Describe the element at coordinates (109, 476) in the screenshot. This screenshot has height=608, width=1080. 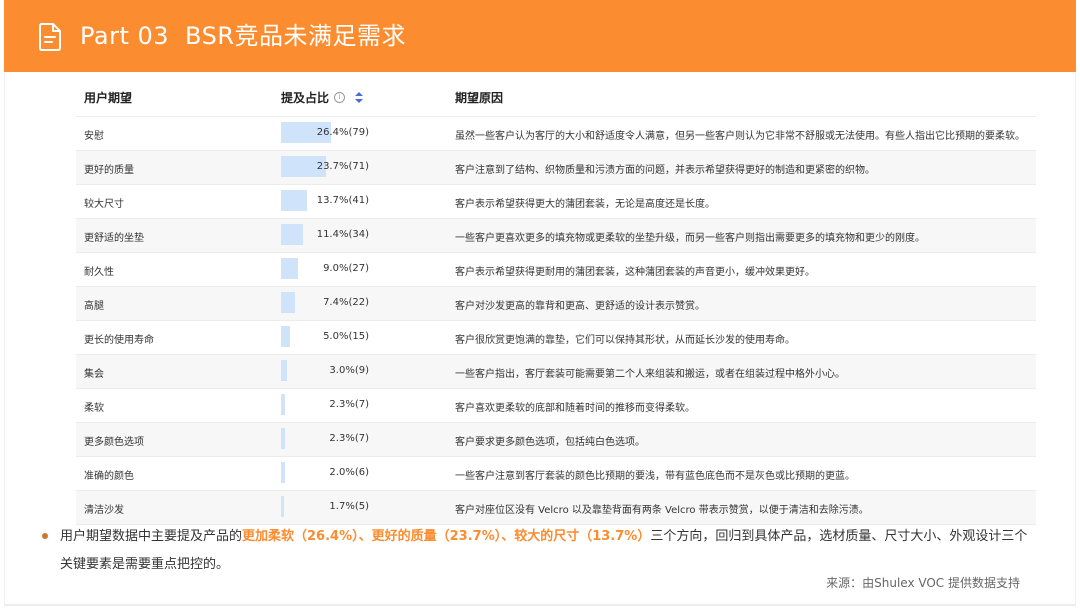
I see `need-cell: 准确的颜色` at that location.